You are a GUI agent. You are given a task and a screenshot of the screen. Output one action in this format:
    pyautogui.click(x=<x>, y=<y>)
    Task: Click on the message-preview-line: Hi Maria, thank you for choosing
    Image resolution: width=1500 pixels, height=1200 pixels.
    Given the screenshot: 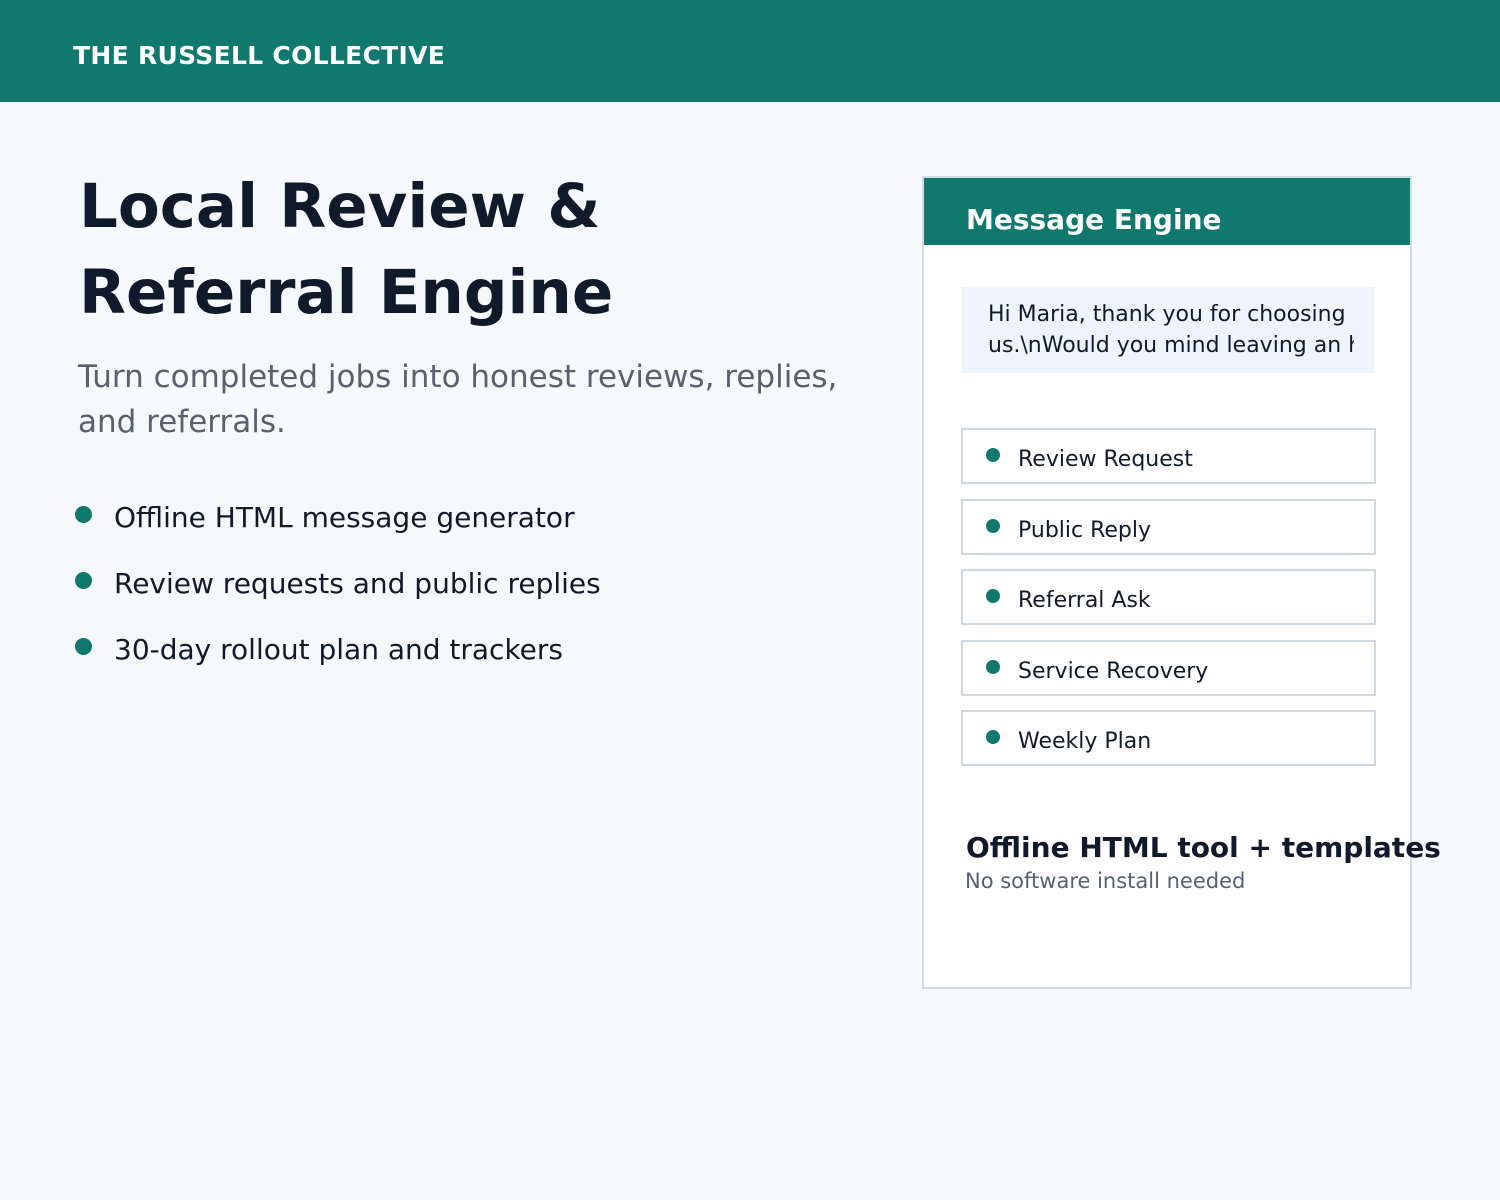 What is the action you would take?
    pyautogui.click(x=1167, y=314)
    